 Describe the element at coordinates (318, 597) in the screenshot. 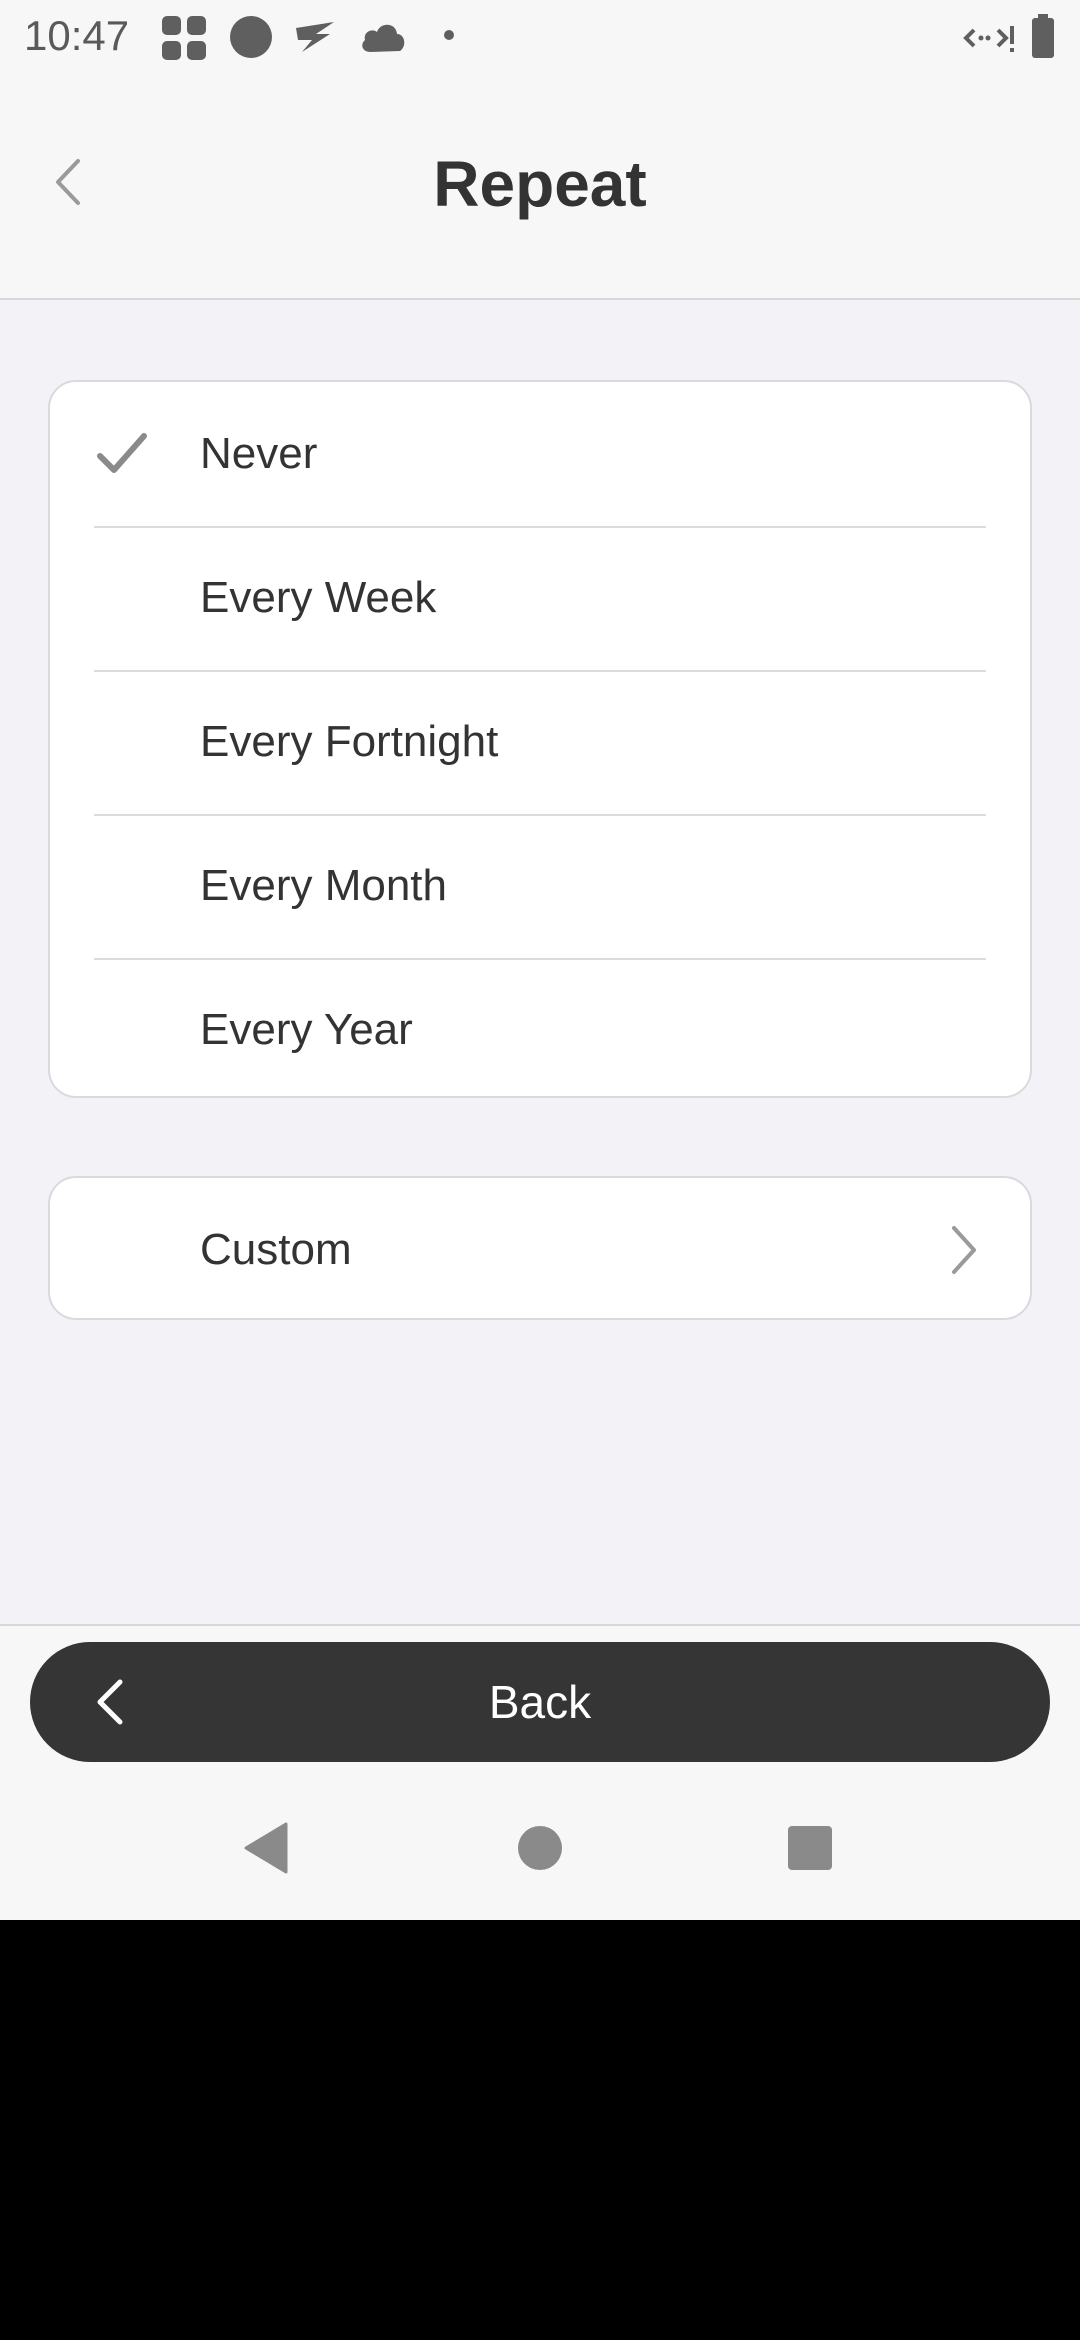

I see `option-label: Every Week` at that location.